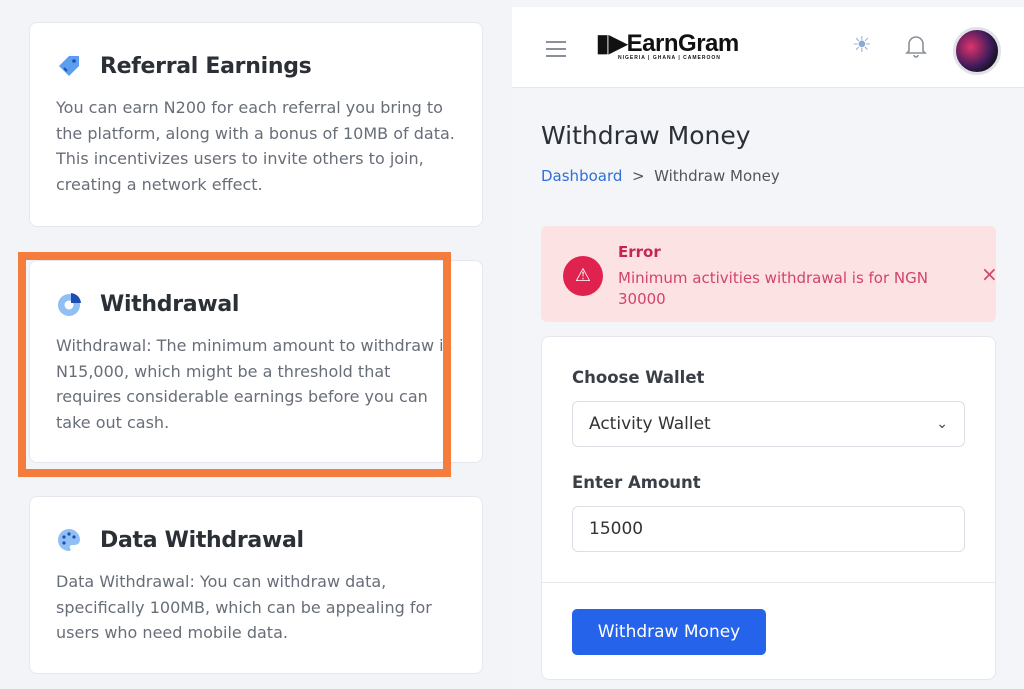  Describe the element at coordinates (646, 135) in the screenshot. I see `page-title: Withdraw Money` at that location.